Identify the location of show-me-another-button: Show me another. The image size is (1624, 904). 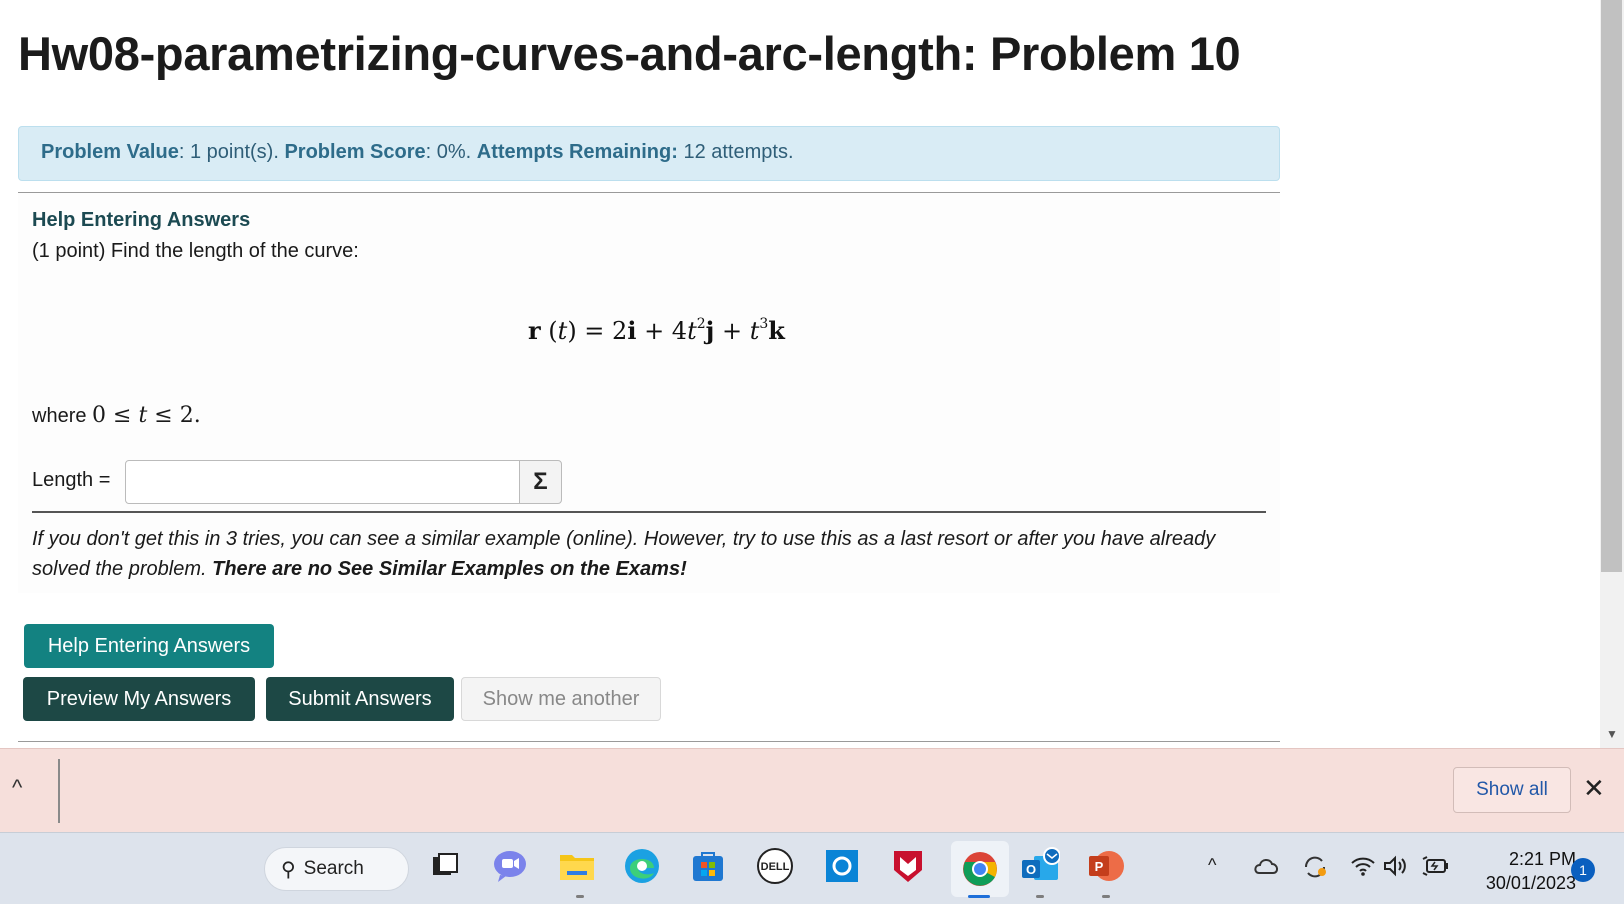
(561, 699).